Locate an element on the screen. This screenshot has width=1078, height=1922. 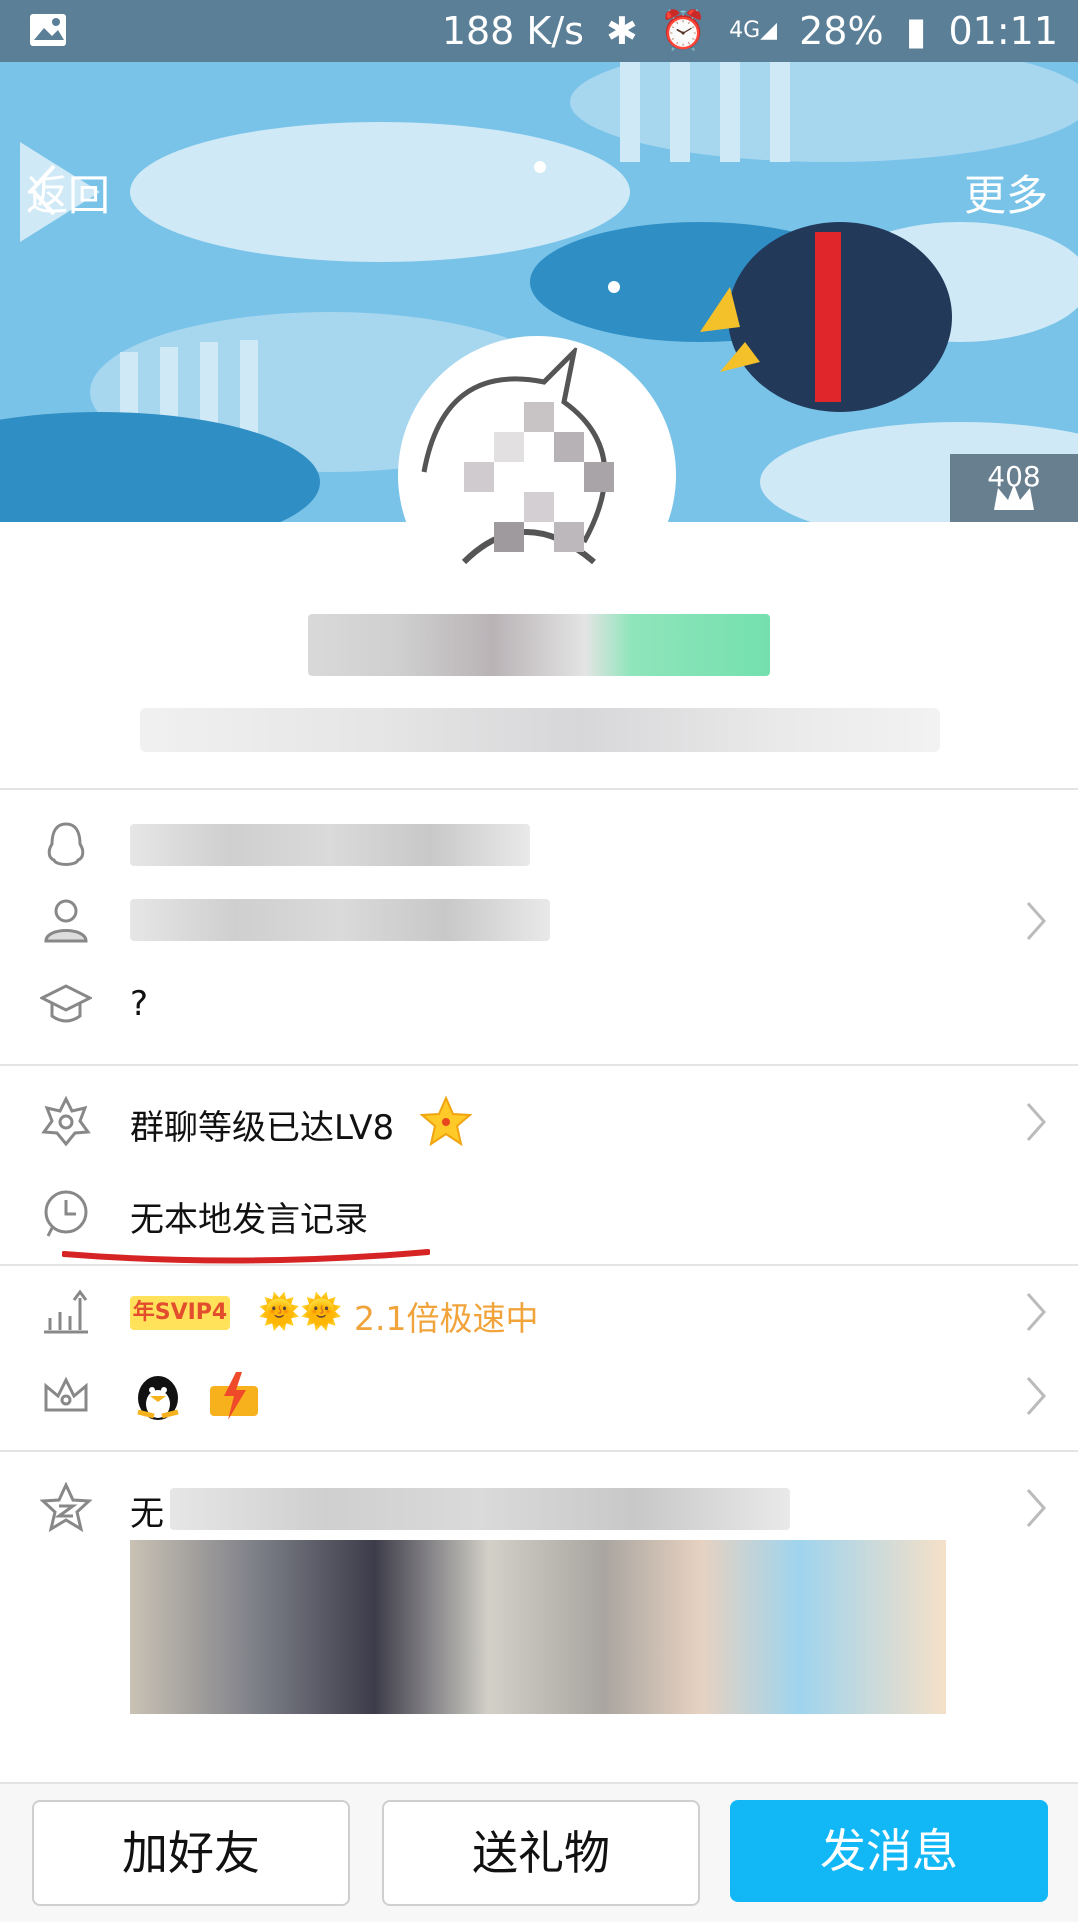
qzone-photo-strip-obscured is located at coordinates (538, 1627).